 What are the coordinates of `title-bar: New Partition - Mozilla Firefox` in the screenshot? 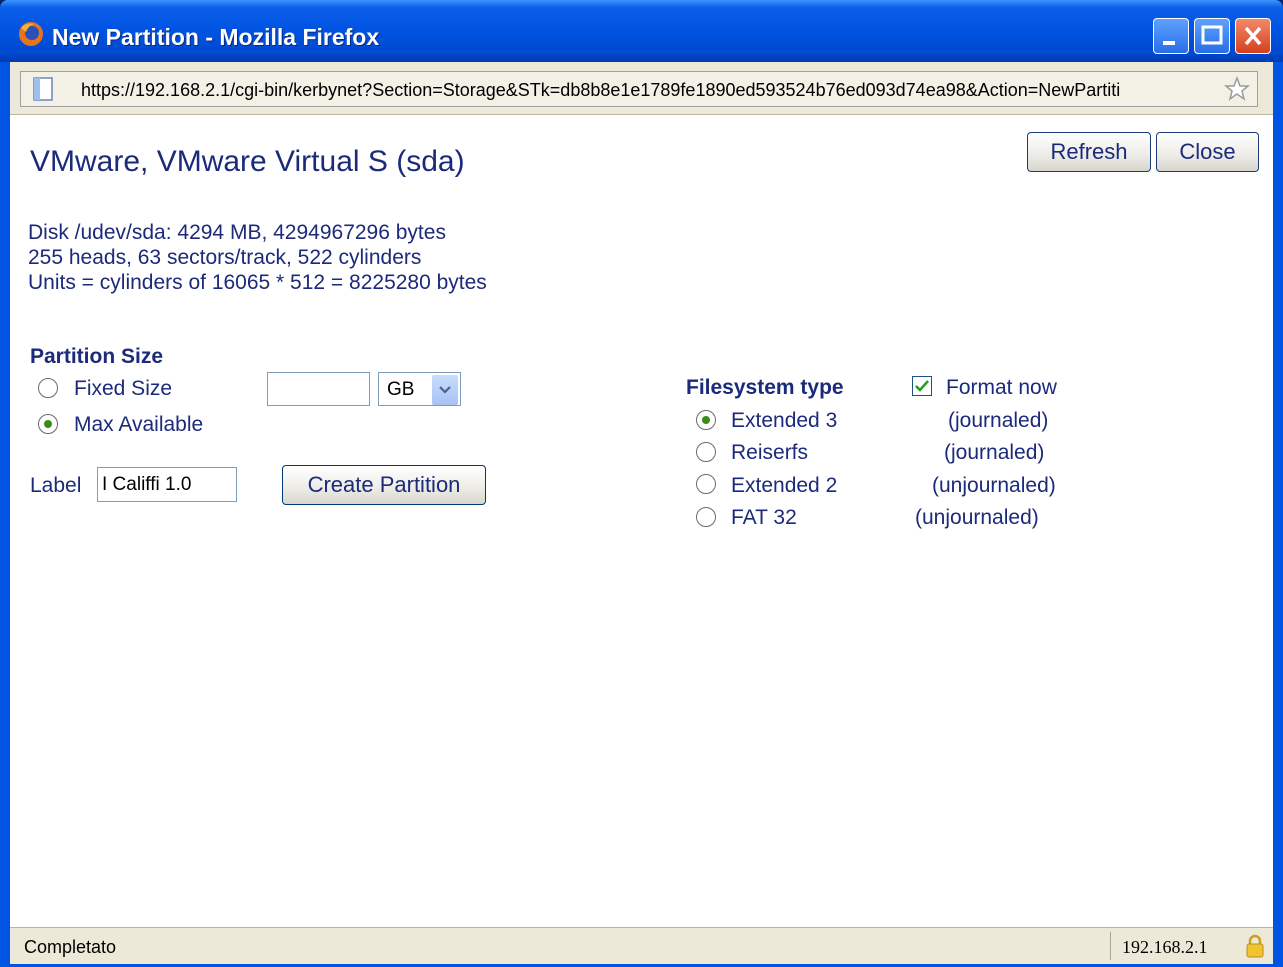 It's located at (641, 31).